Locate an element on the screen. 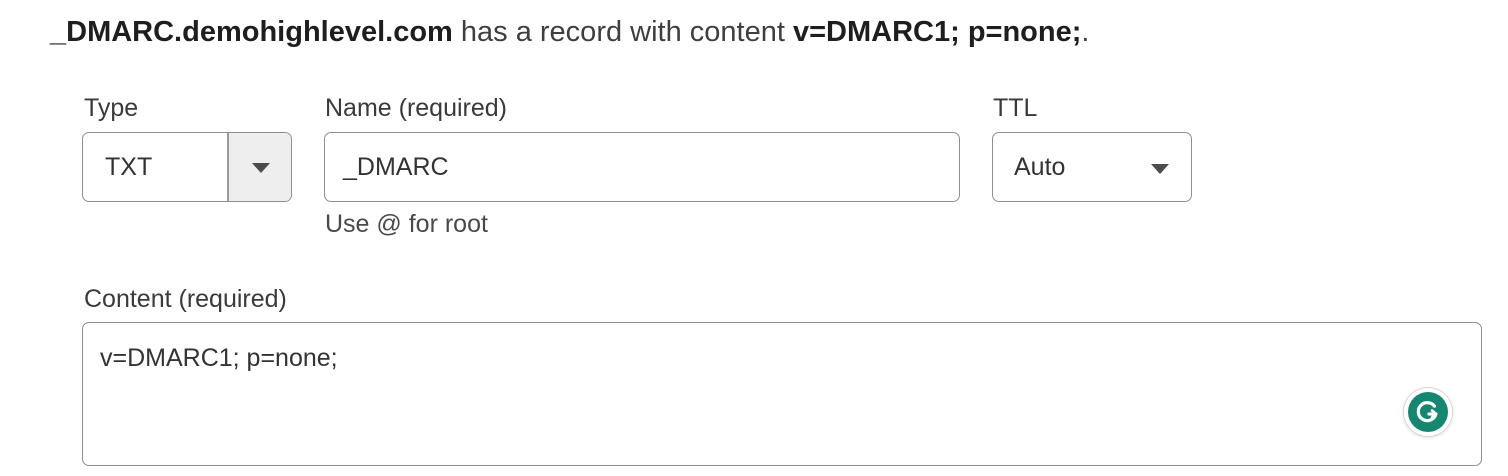 The width and height of the screenshot is (1508, 476). name-value: _DMARC is located at coordinates (396, 167).